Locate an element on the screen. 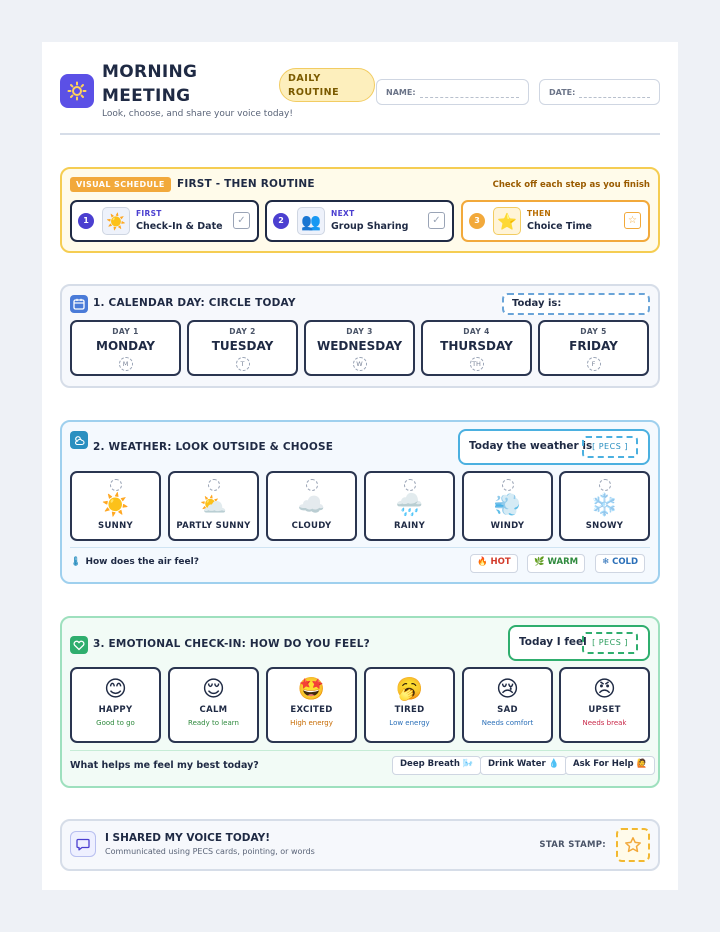 Image resolution: width=720 pixels, height=932 pixels. weather-divider is located at coordinates (360, 547).